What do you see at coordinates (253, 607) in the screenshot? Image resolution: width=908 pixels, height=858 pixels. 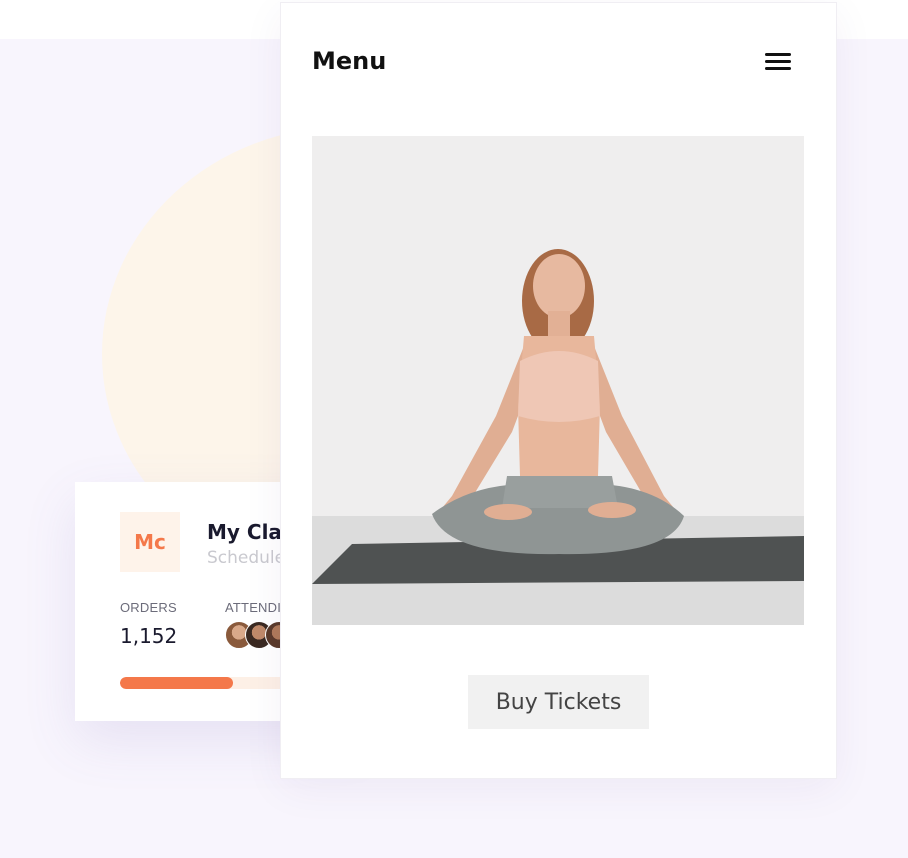 I see `attendees-label: ATTENDI` at bounding box center [253, 607].